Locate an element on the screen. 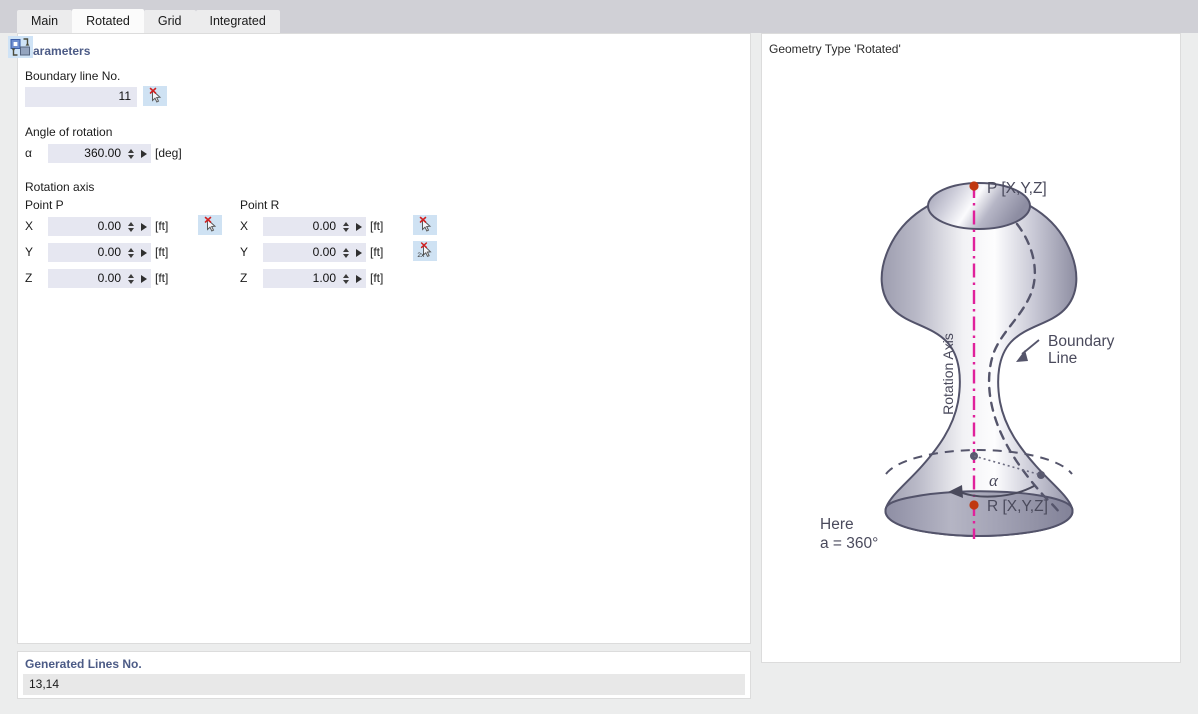  point-r-caption: R [X,Y,Z] is located at coordinates (1017, 506).